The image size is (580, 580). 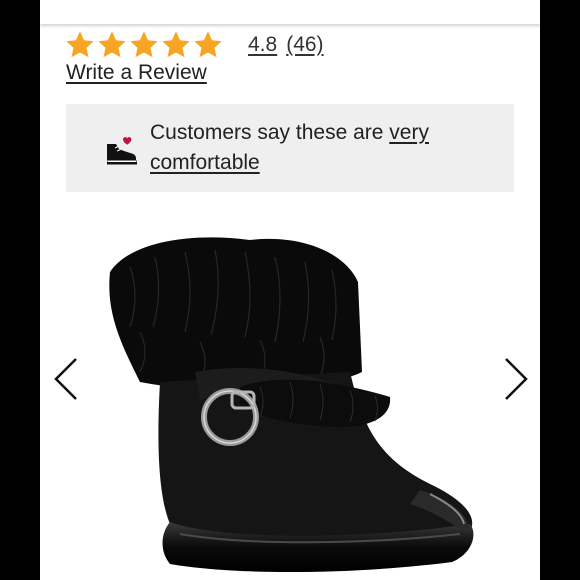 What do you see at coordinates (262, 45) in the screenshot?
I see `rating-value: 4.8` at bounding box center [262, 45].